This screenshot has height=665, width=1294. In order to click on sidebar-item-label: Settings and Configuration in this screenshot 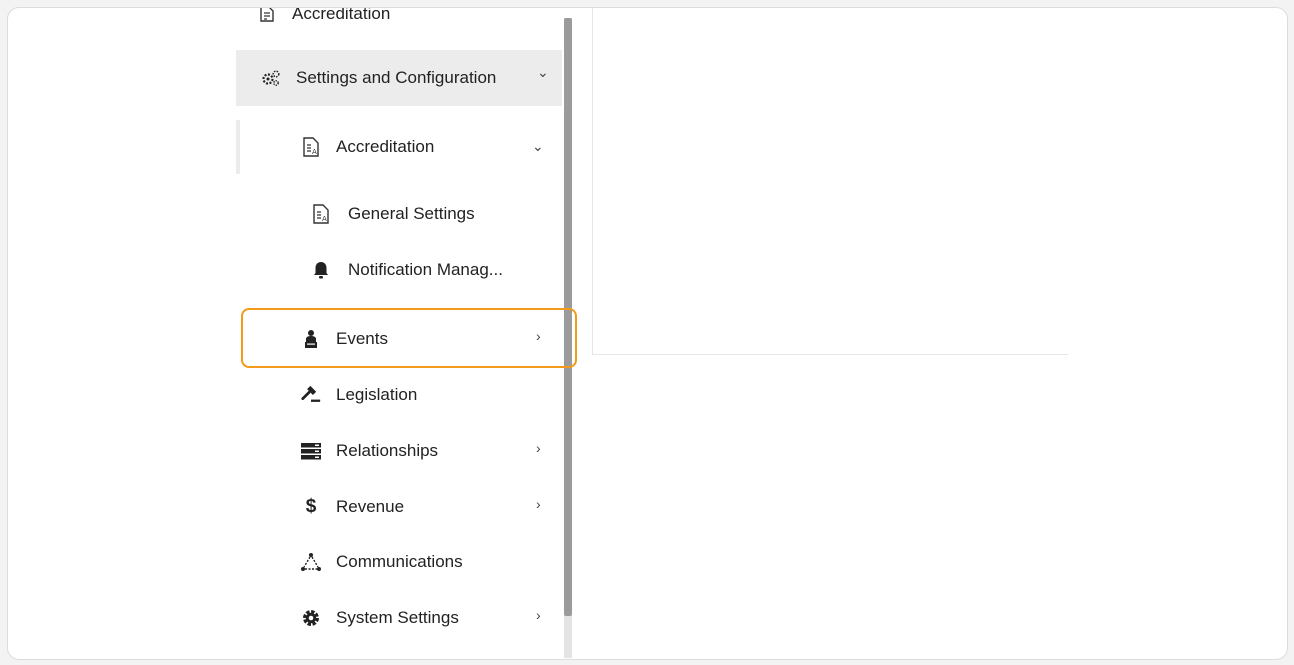, I will do `click(396, 77)`.